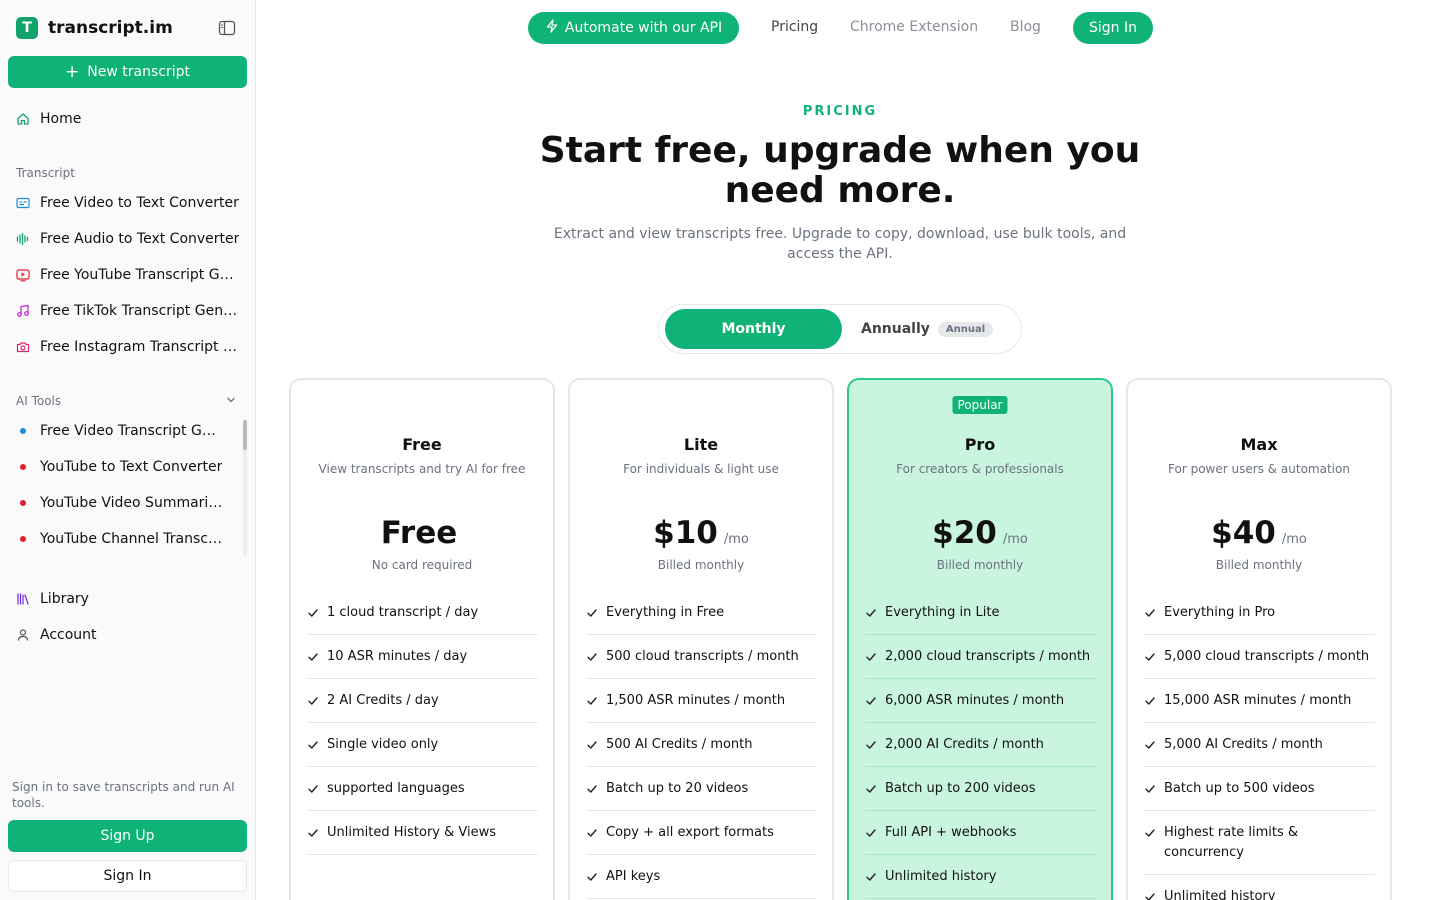  I want to click on automate-api-button: Automate with our API, so click(633, 28).